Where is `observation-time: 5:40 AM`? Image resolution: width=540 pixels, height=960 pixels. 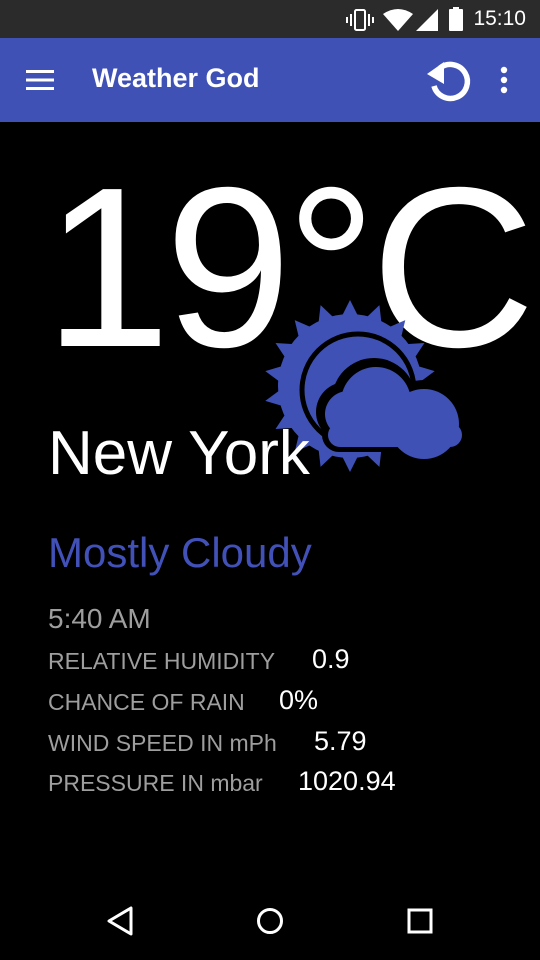
observation-time: 5:40 AM is located at coordinates (99, 618).